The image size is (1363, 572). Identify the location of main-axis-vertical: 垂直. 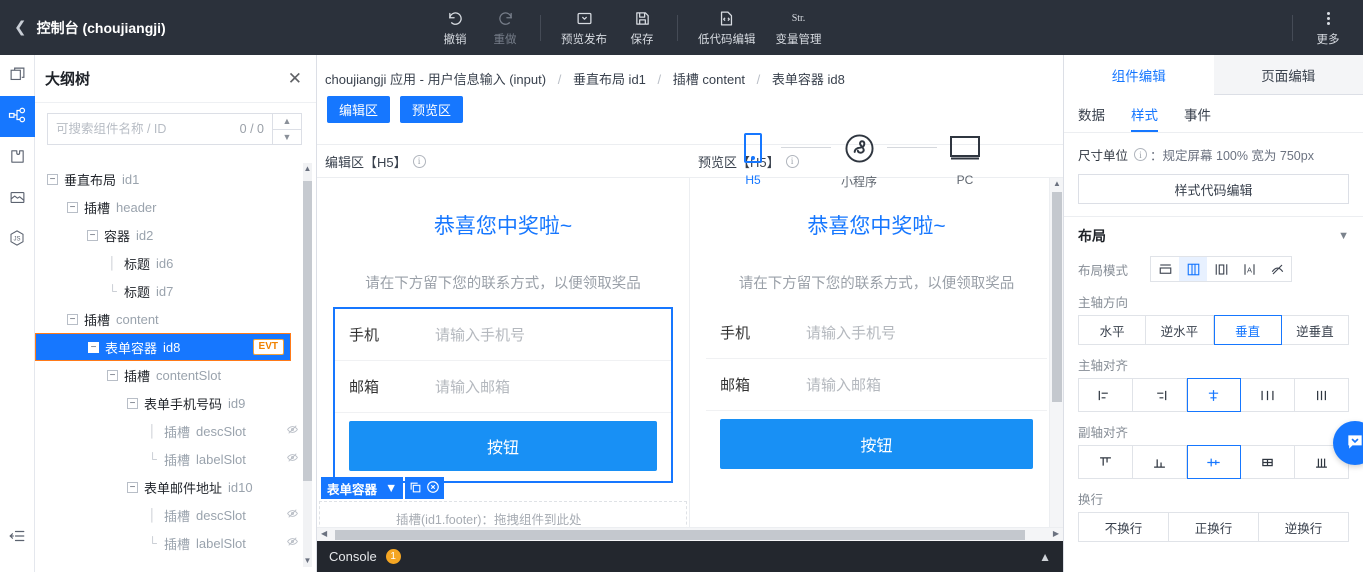
(1247, 330).